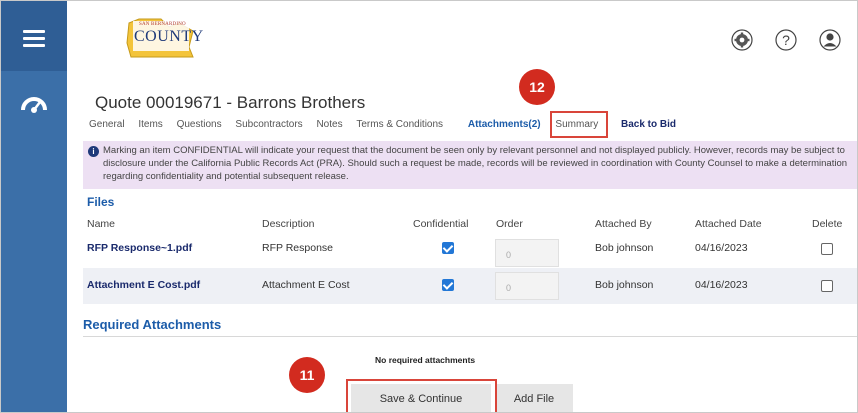 This screenshot has height=413, width=858. I want to click on file-description: Attachment E Cost, so click(306, 285).